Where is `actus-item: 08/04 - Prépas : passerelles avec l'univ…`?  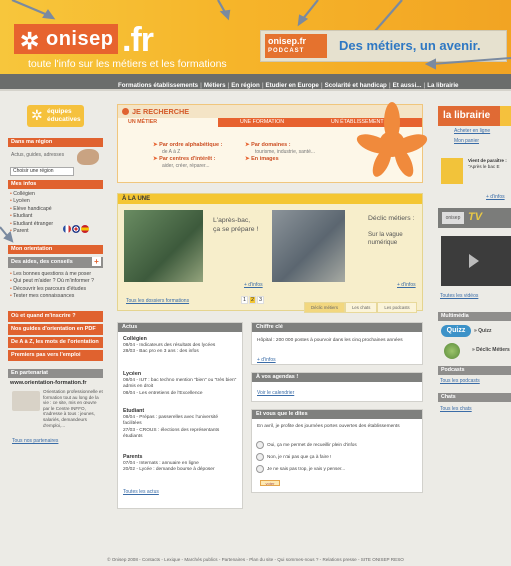
actus-item: 08/04 - Prépas : passerelles avec l'univ… is located at coordinates (180, 421).